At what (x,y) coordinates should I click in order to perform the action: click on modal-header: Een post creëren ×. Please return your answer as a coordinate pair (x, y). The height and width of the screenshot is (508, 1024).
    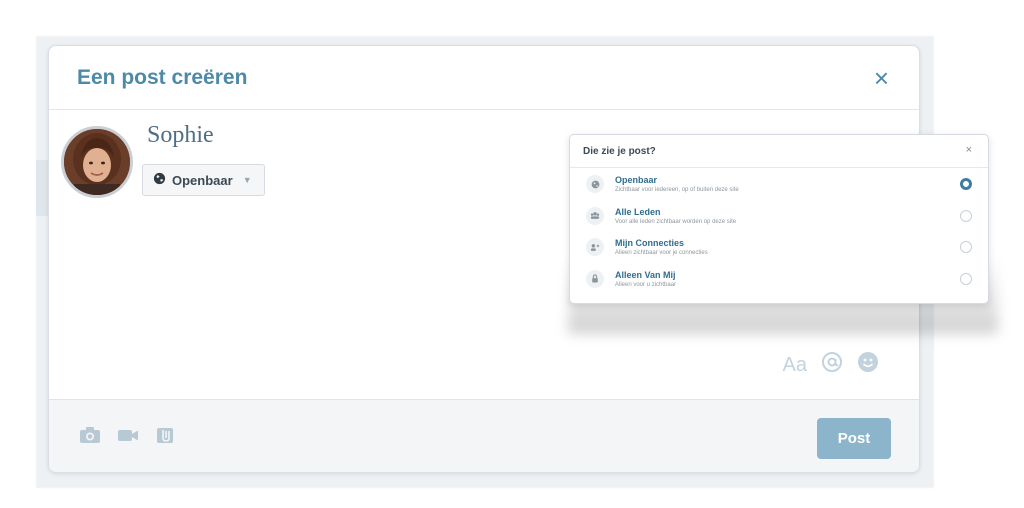
    Looking at the image, I should click on (484, 78).